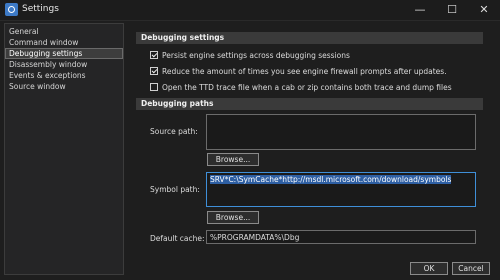 The height and width of the screenshot is (280, 500). I want to click on debugging-paths-header: Debugging paths, so click(309, 104).